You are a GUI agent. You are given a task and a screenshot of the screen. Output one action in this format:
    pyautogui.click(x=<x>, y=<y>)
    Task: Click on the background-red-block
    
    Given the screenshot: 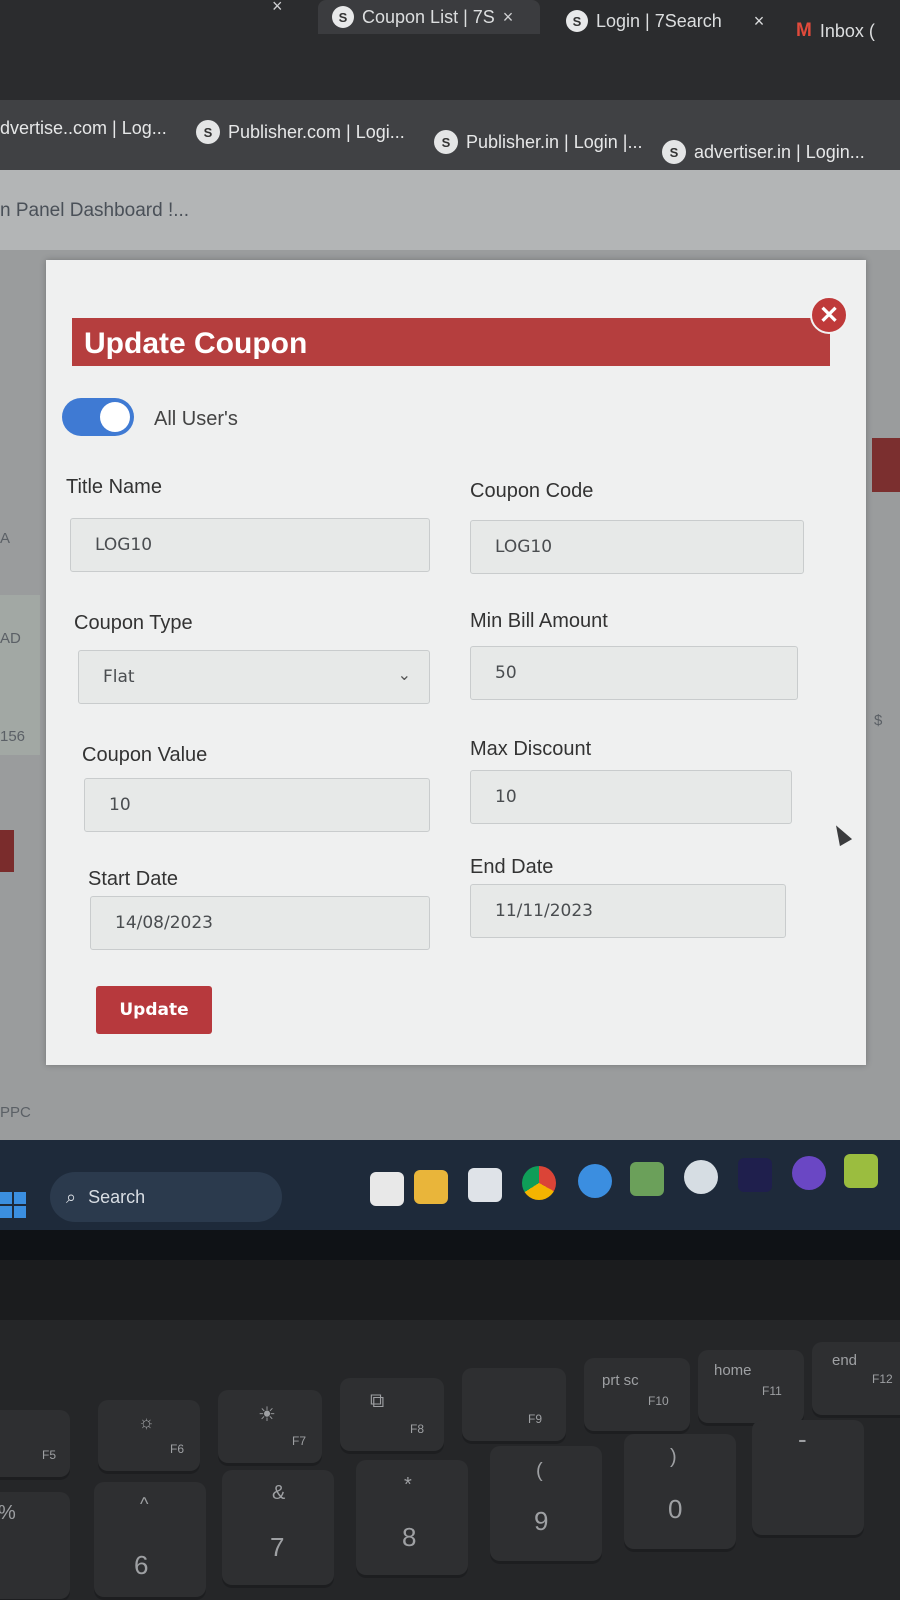 What is the action you would take?
    pyautogui.click(x=886, y=465)
    